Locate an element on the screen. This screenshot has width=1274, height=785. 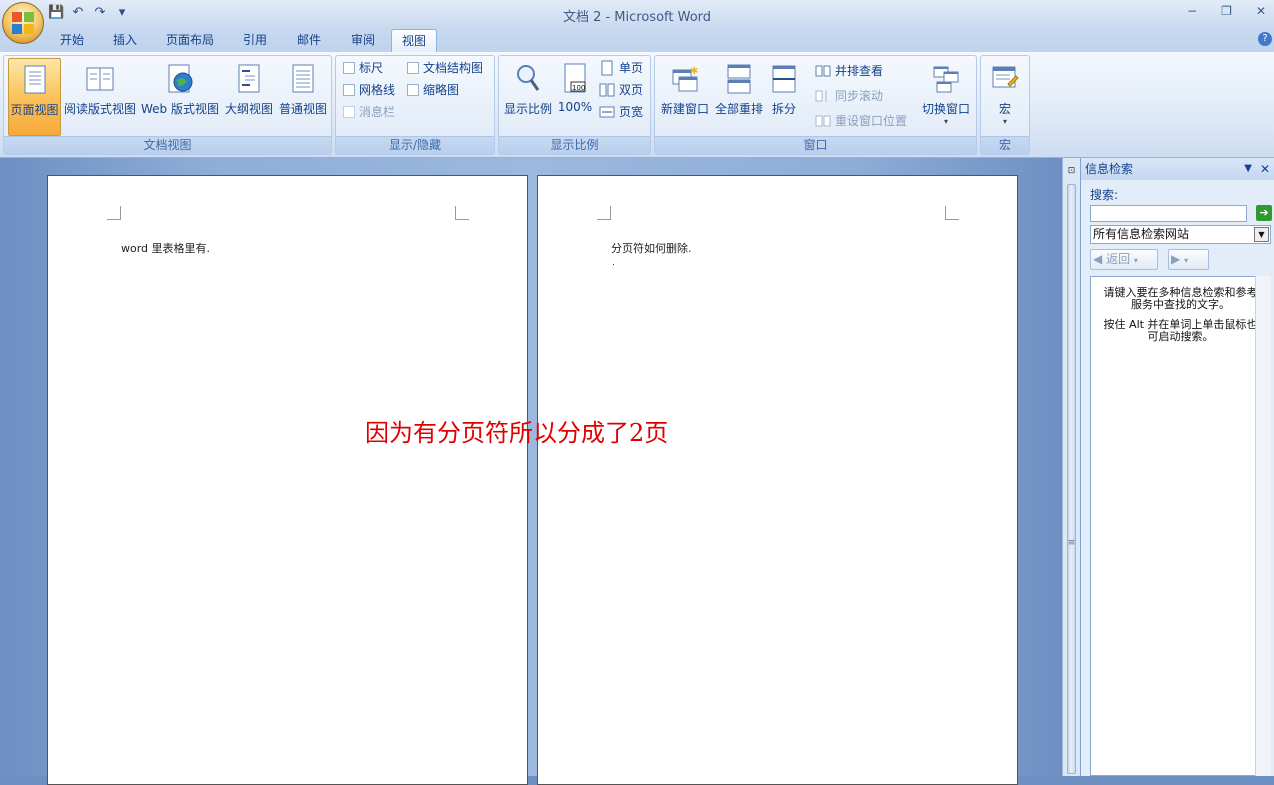
new-window-label: 新建窗口 is located at coordinates (684, 109).